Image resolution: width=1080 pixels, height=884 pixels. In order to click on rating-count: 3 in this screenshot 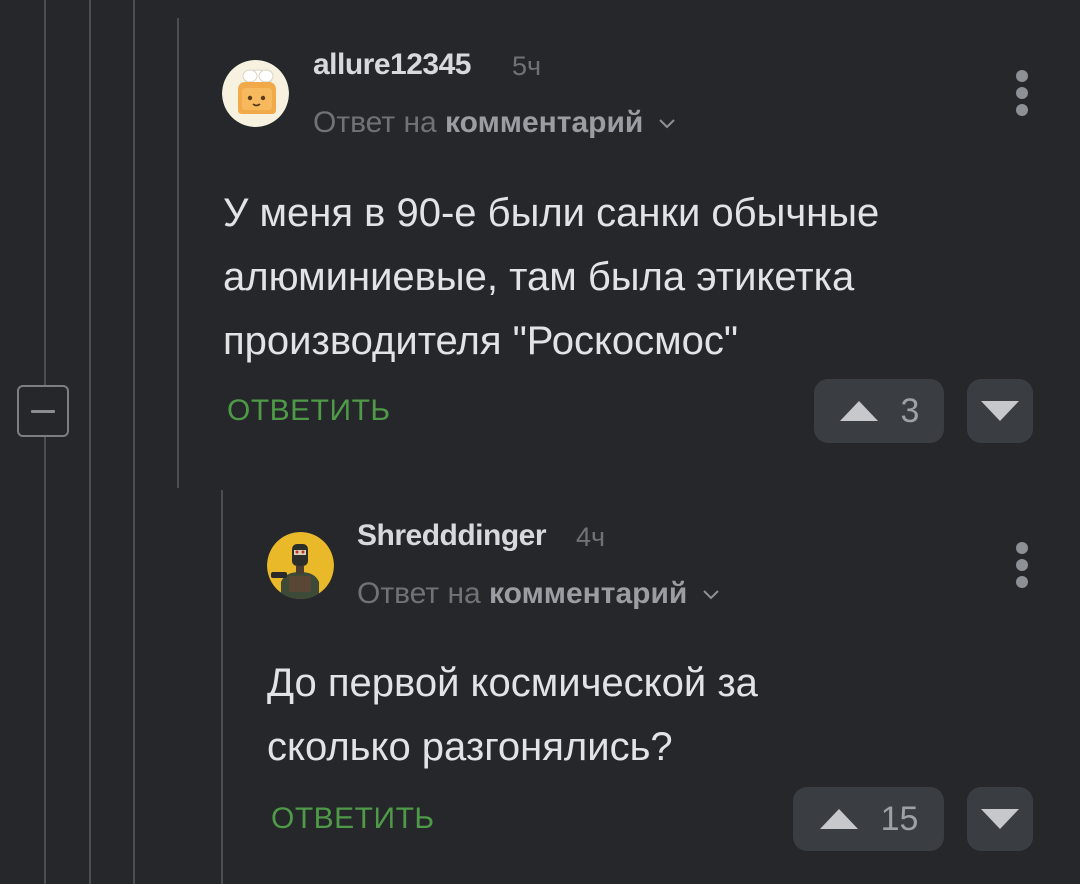, I will do `click(910, 410)`.